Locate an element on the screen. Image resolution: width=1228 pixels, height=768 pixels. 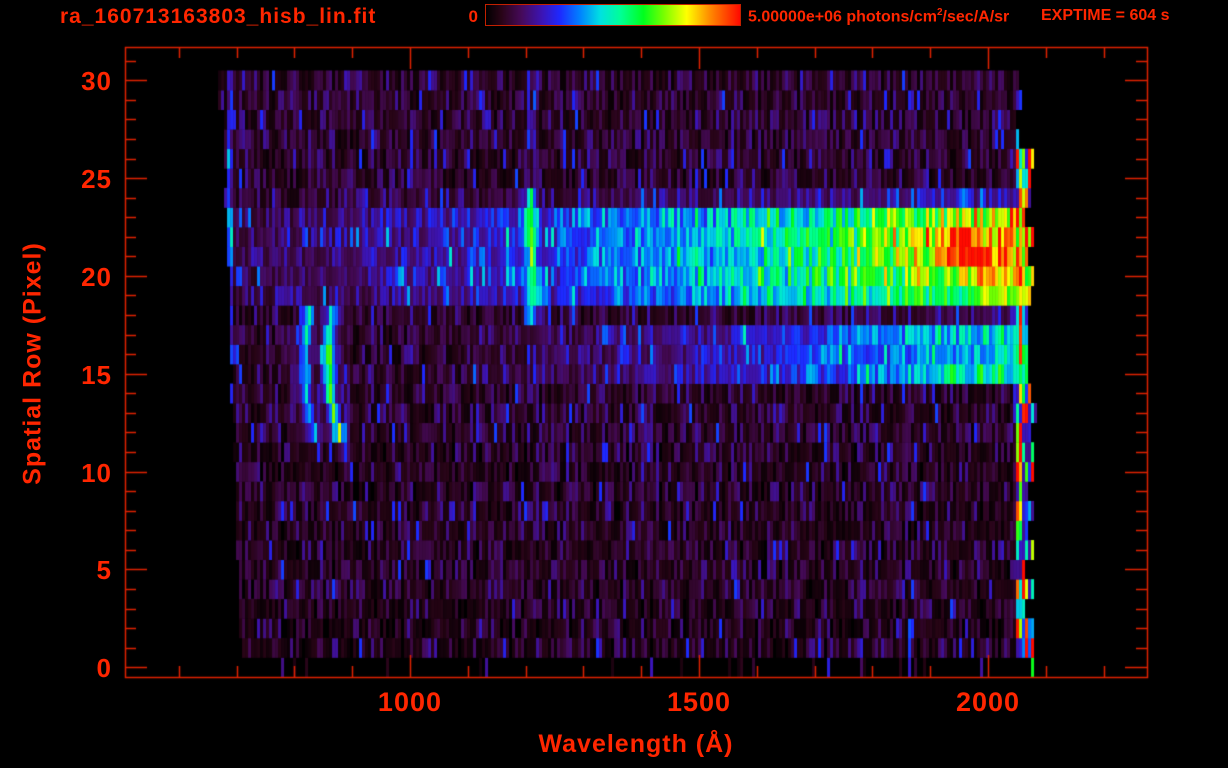
x-tick-label: 1000 is located at coordinates (409, 702).